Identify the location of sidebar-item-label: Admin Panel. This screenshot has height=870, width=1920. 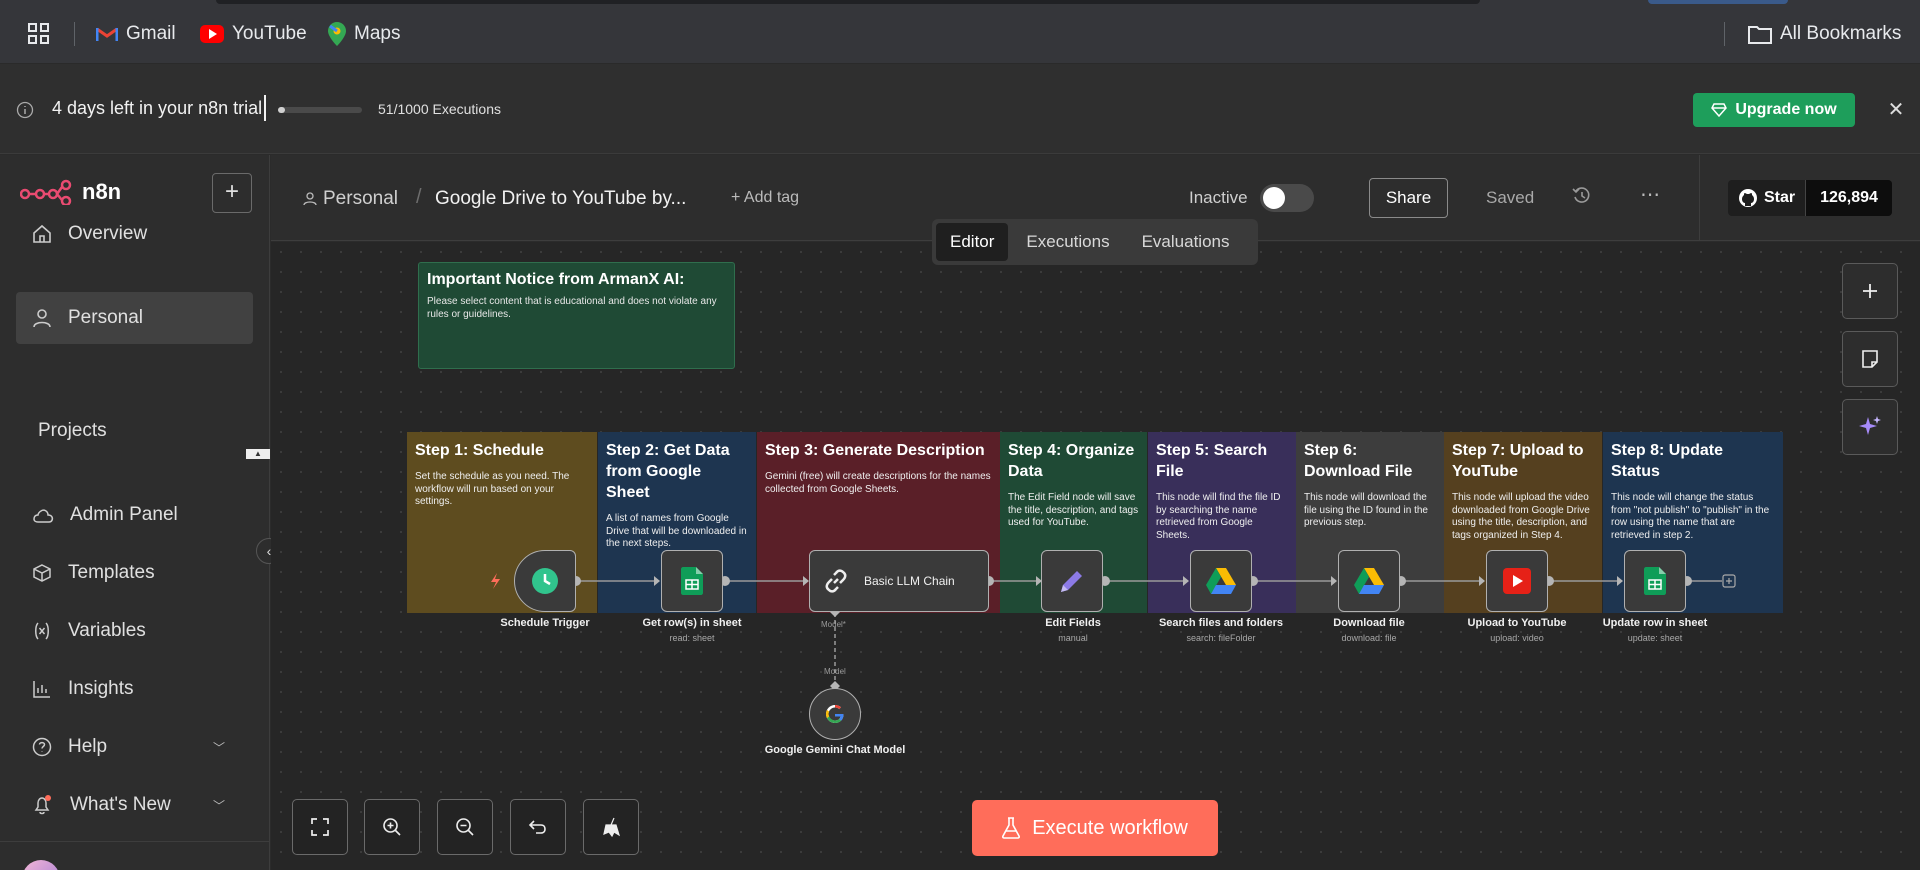
(124, 514).